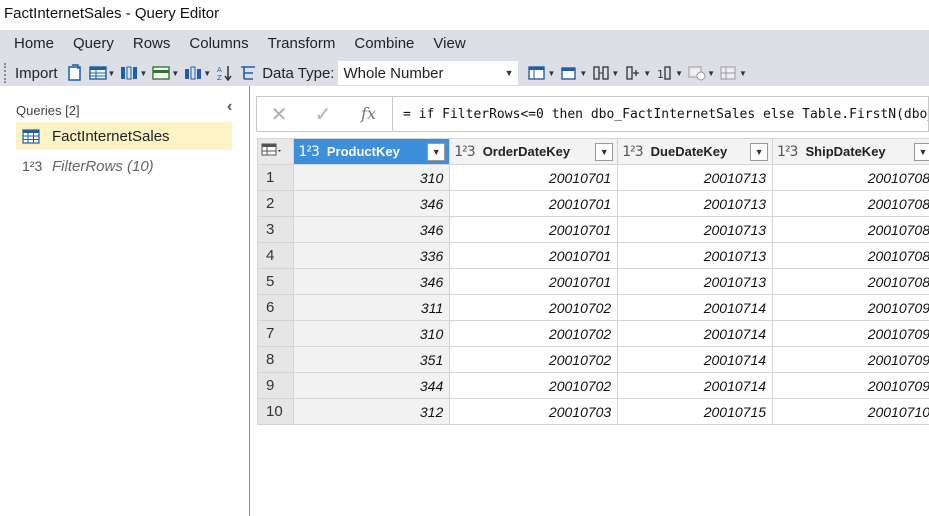  Describe the element at coordinates (733, 73) in the screenshot. I see `transform-icon: ▼` at that location.